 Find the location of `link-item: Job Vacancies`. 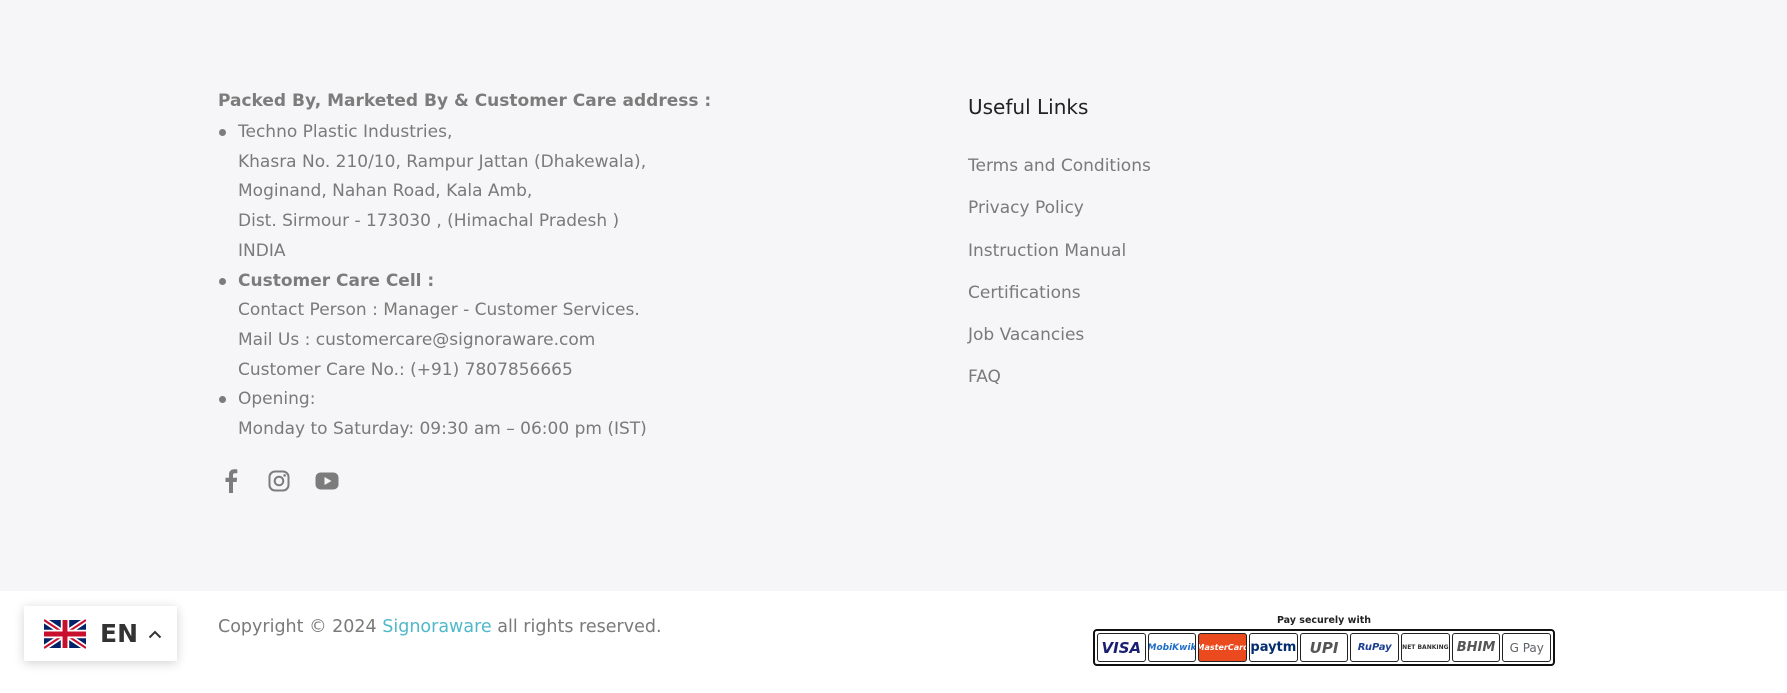

link-item: Job Vacancies is located at coordinates (1168, 344).